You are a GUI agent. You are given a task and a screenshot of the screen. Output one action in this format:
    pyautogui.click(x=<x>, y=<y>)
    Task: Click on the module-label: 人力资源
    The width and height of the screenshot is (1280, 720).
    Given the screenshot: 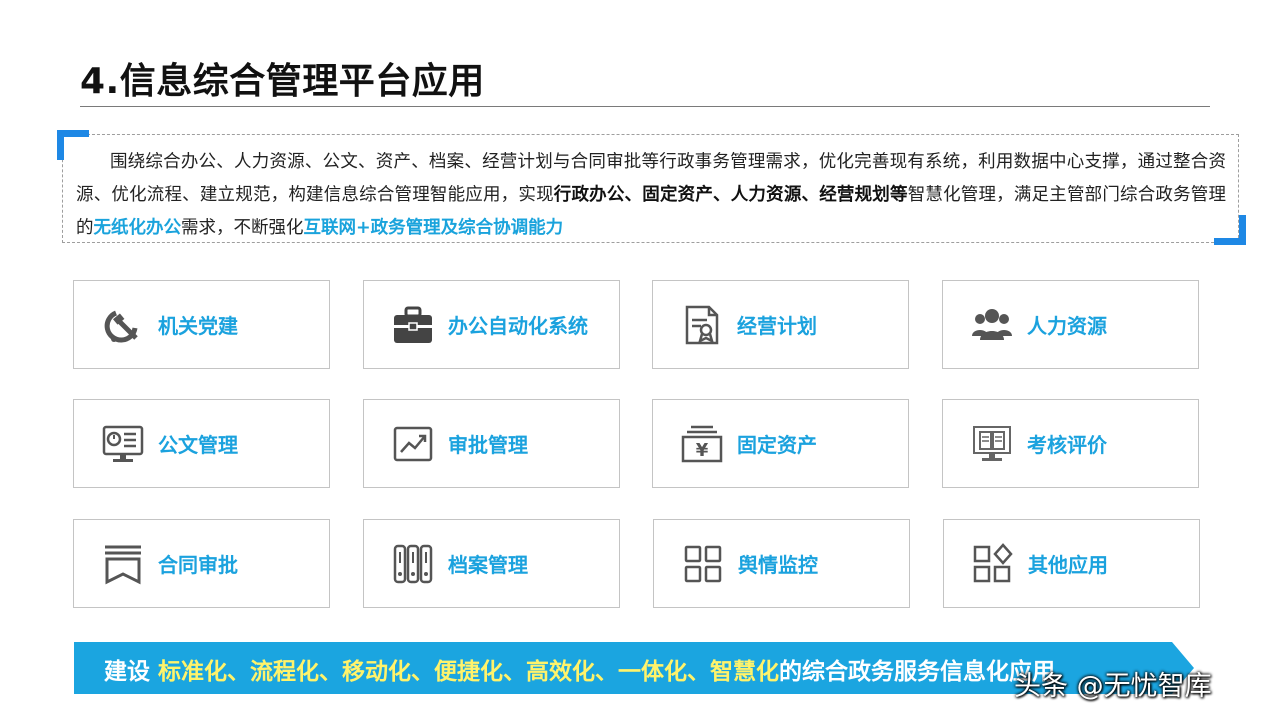 What is the action you would take?
    pyautogui.click(x=1067, y=326)
    